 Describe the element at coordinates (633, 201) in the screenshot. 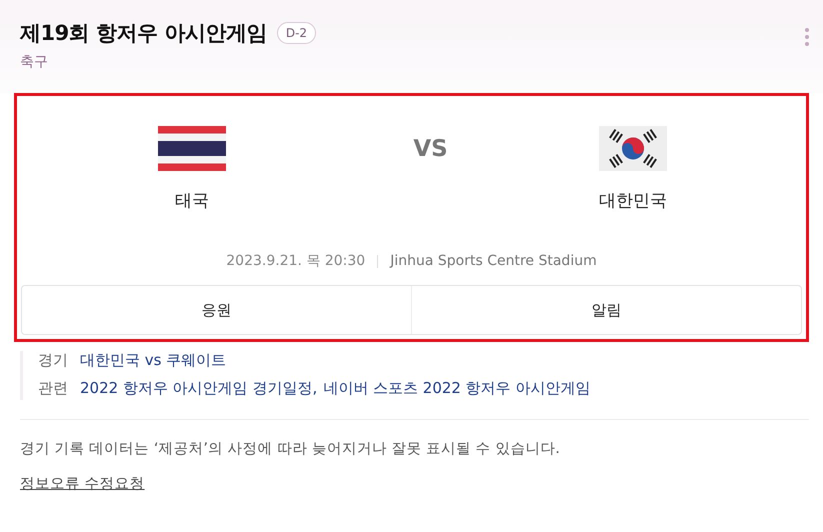

I see `team-name: 대한민국` at that location.